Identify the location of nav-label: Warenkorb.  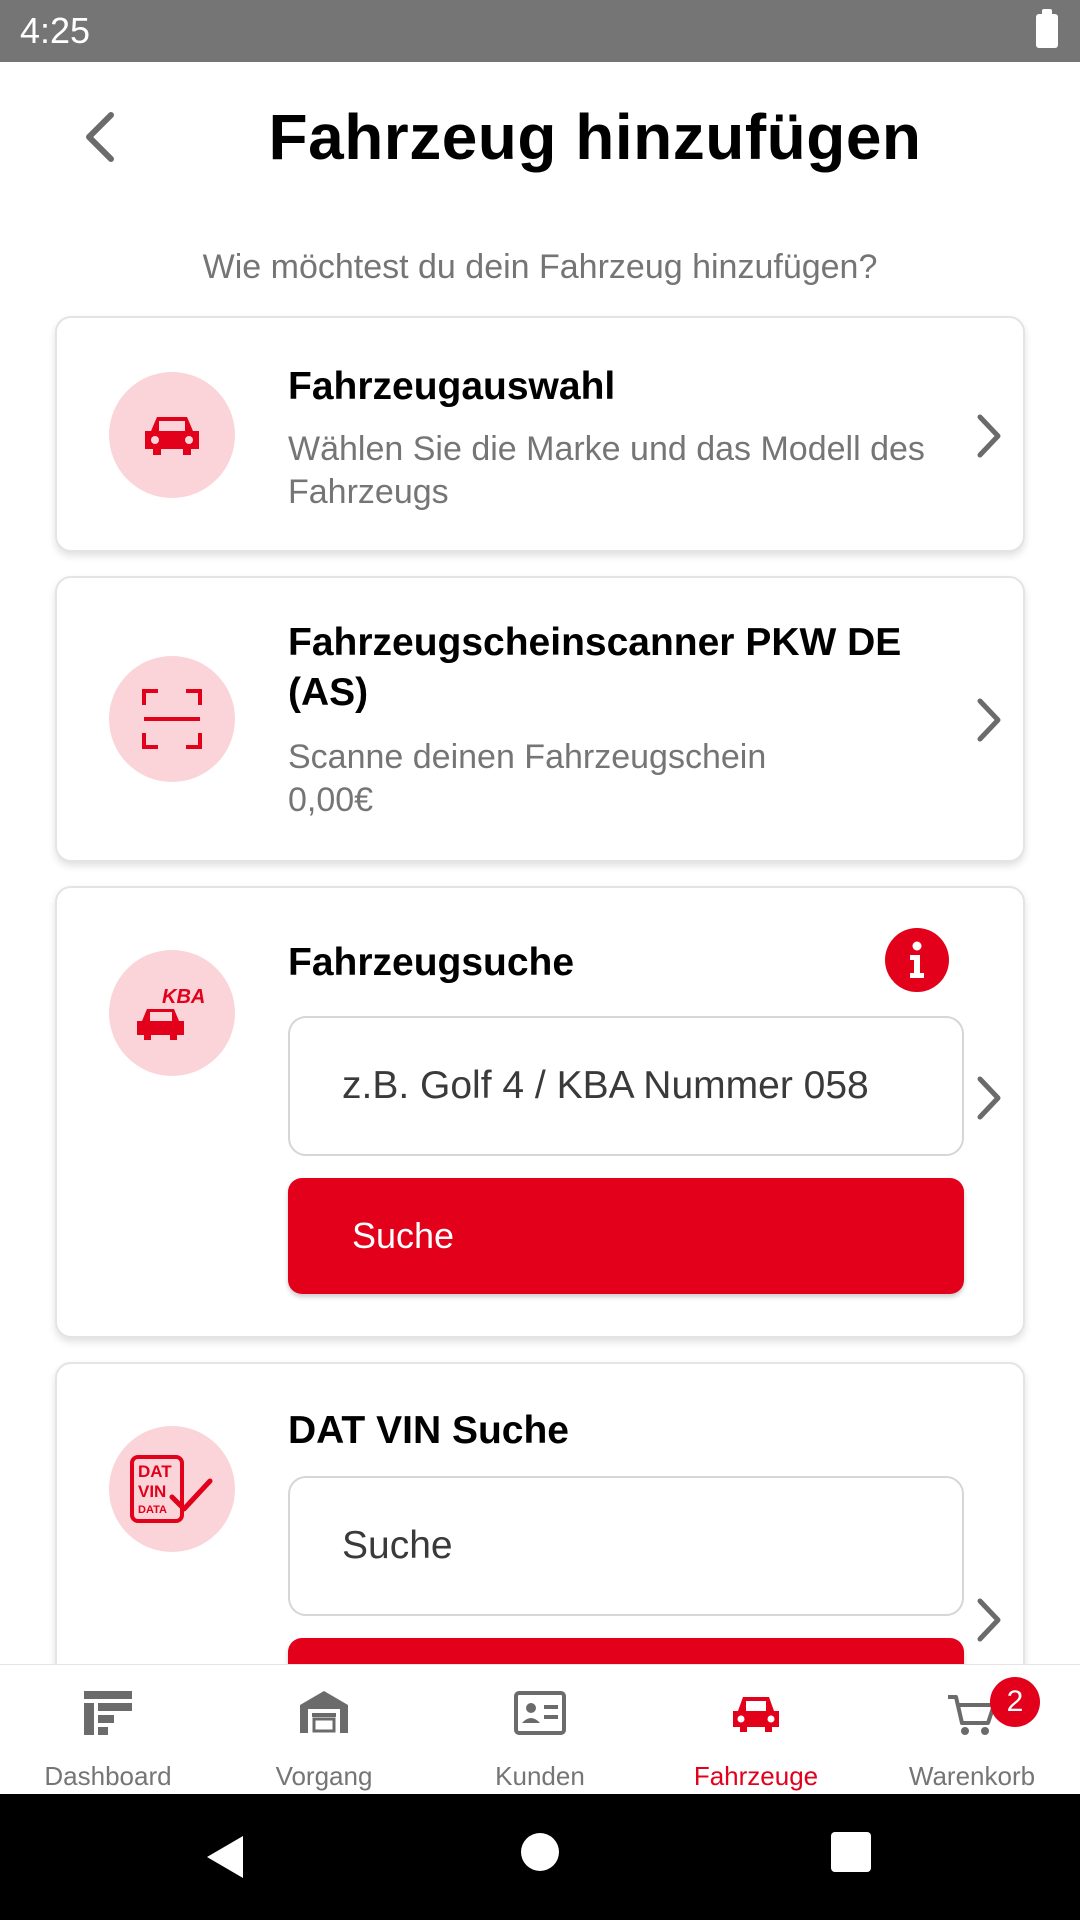
(972, 1776).